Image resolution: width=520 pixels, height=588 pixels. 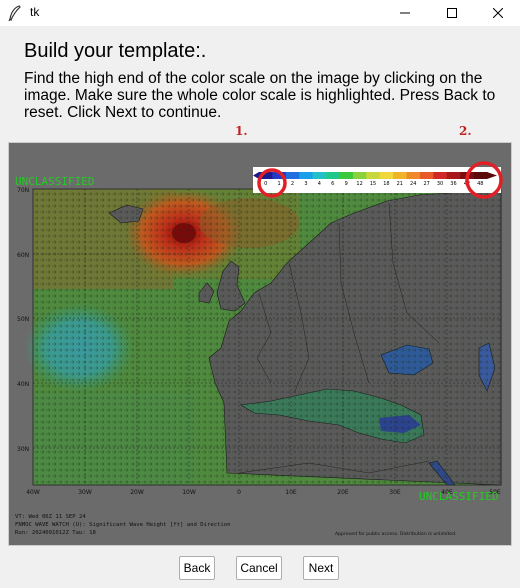 What do you see at coordinates (321, 568) in the screenshot?
I see `next-button: Next` at bounding box center [321, 568].